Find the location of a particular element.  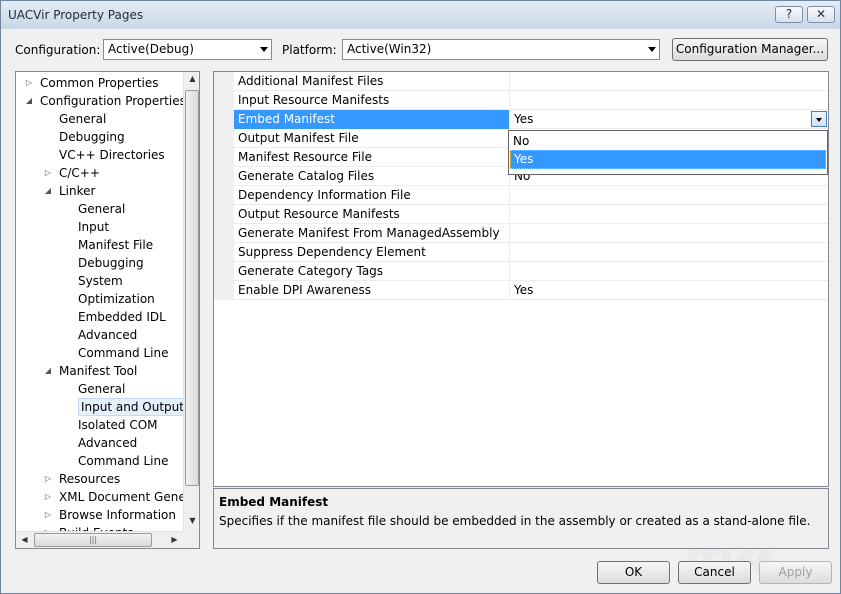

tree-item: VC++ Directories is located at coordinates (112, 155).